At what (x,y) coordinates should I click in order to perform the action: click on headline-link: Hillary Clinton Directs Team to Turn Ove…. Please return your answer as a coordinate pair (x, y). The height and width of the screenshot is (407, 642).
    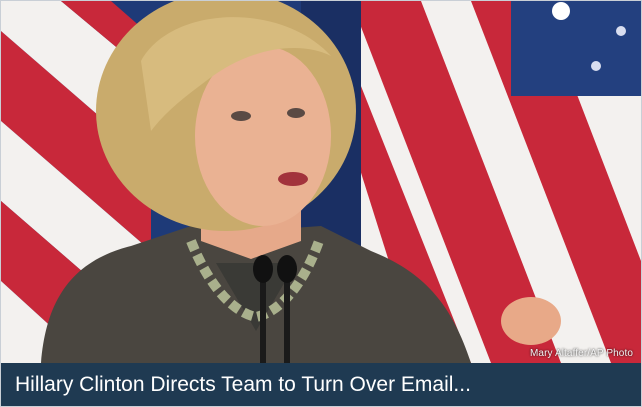
    Looking at the image, I should click on (243, 385).